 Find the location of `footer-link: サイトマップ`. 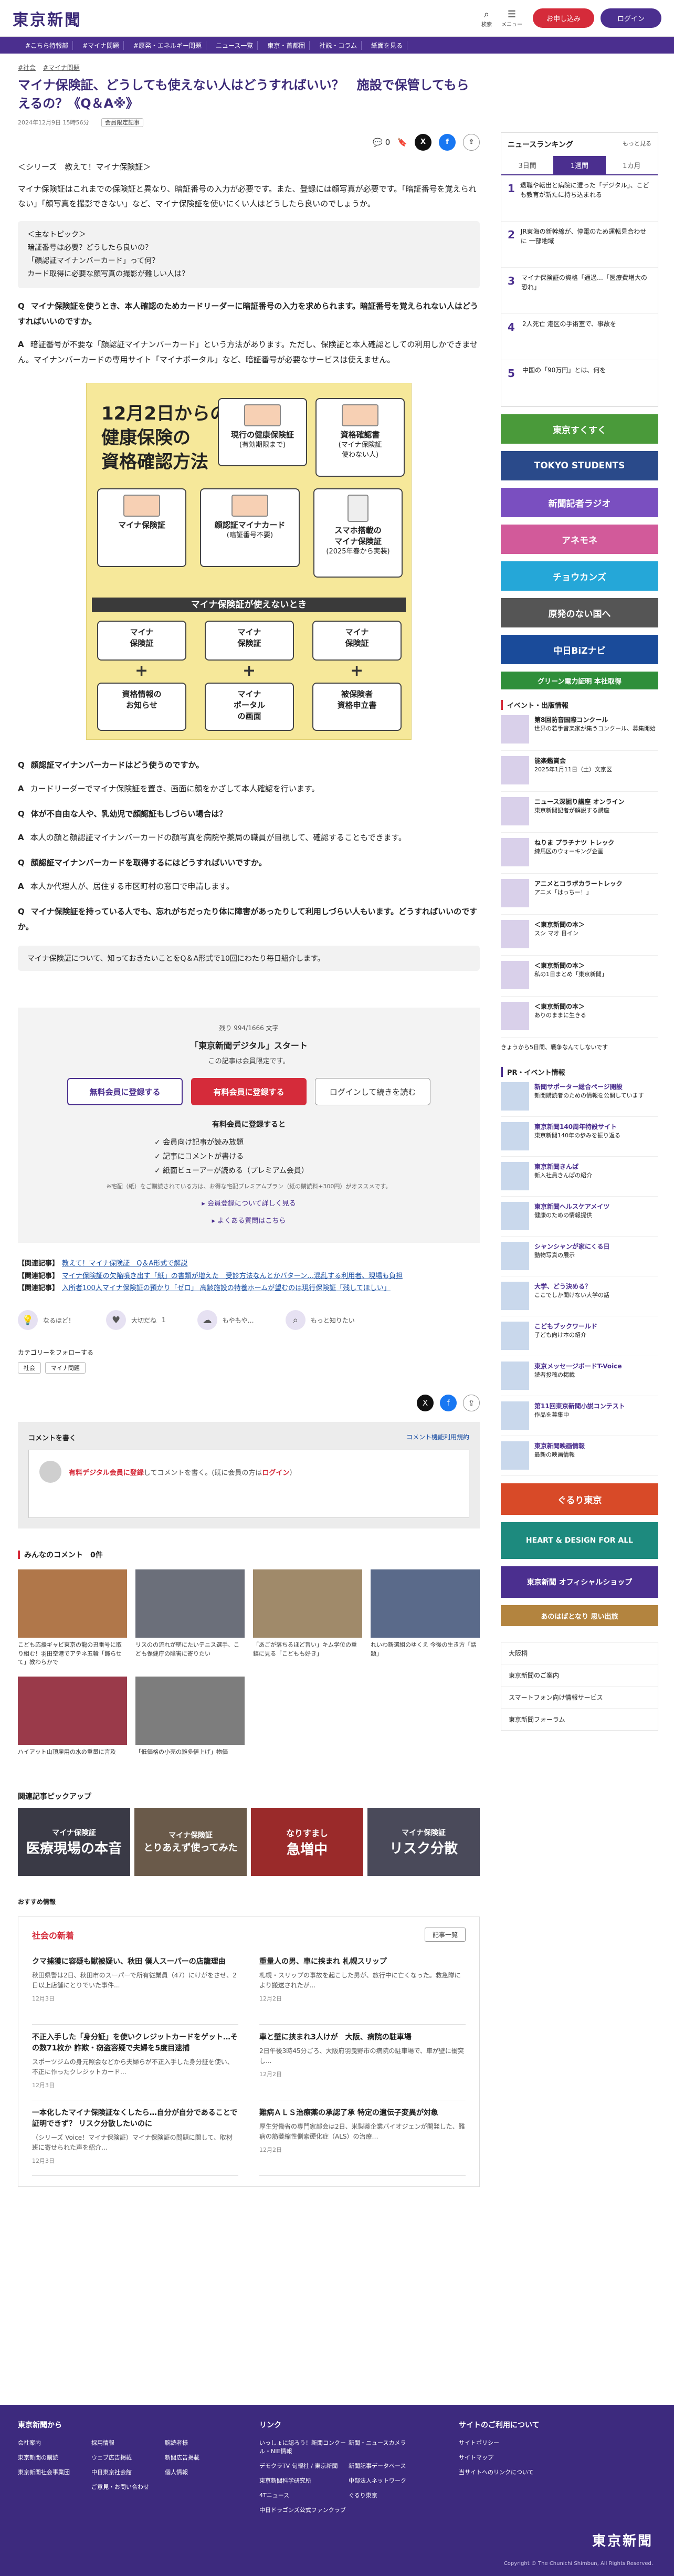

footer-link: サイトマップ is located at coordinates (509, 2457).